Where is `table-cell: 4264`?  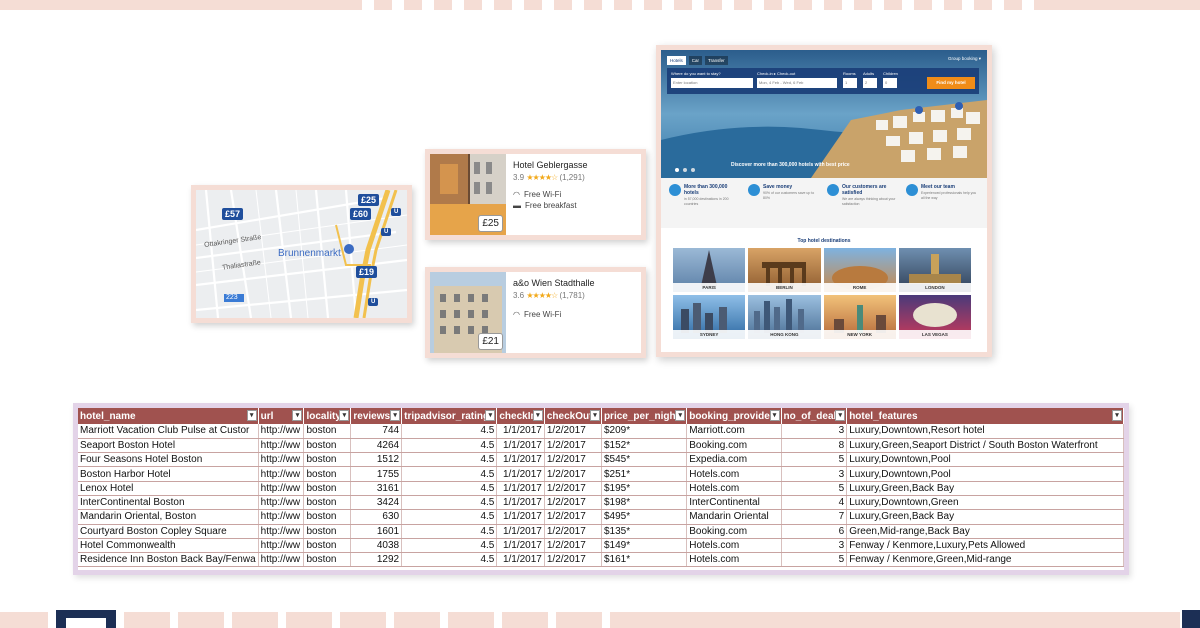
table-cell: 4264 is located at coordinates (376, 446).